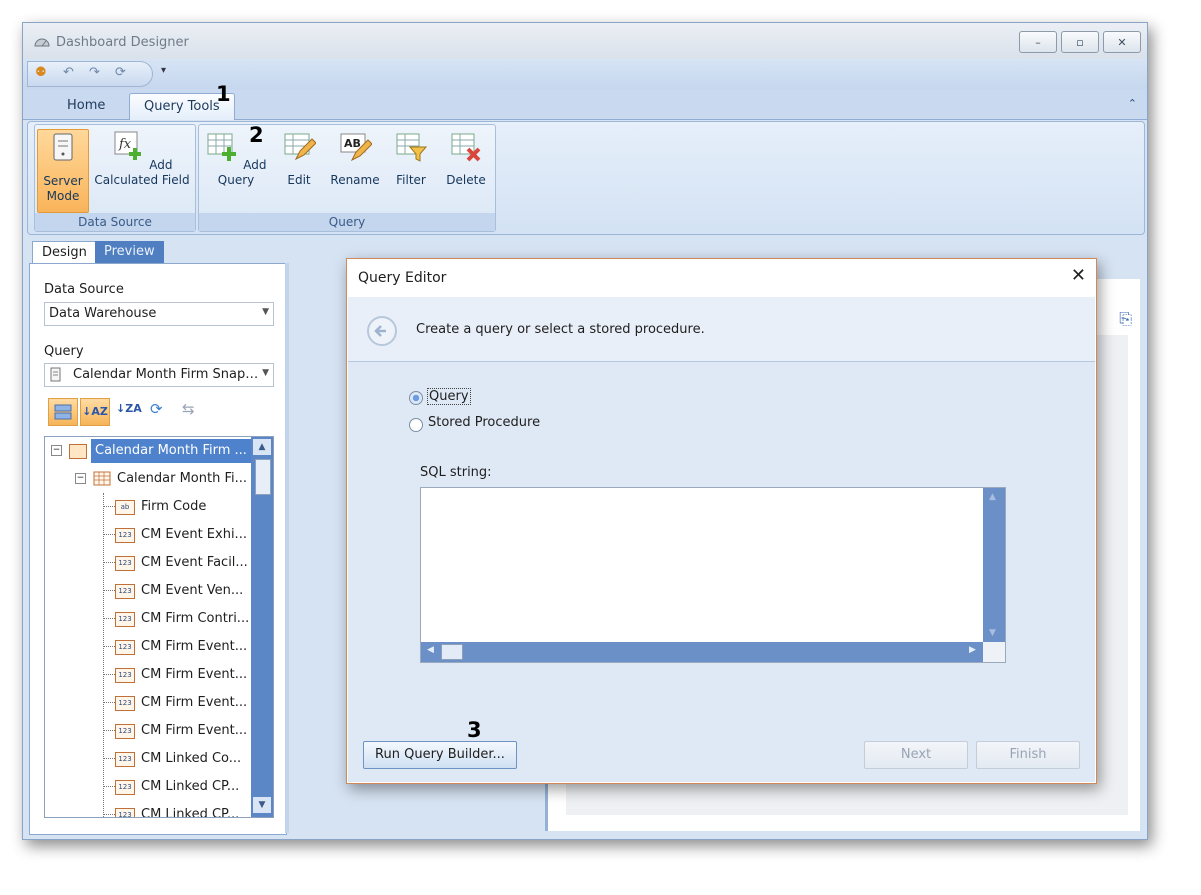  Describe the element at coordinates (94, 72) in the screenshot. I see `redo-icon: ↷` at that location.